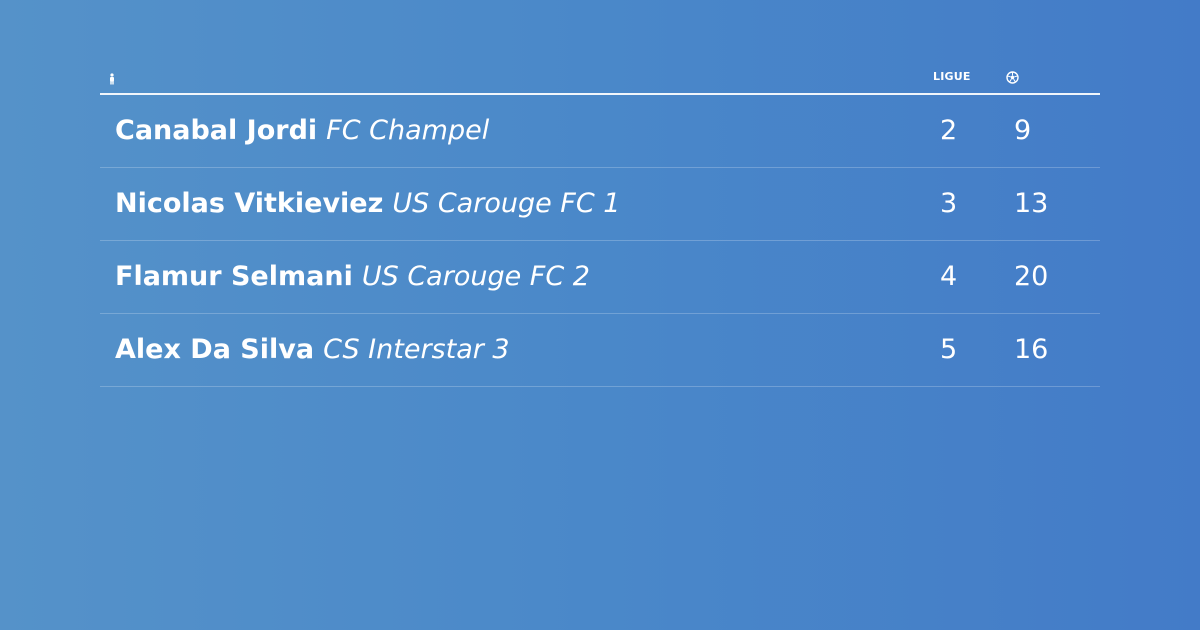  What do you see at coordinates (216, 130) in the screenshot?
I see `player-name: Canabal Jordi` at bounding box center [216, 130].